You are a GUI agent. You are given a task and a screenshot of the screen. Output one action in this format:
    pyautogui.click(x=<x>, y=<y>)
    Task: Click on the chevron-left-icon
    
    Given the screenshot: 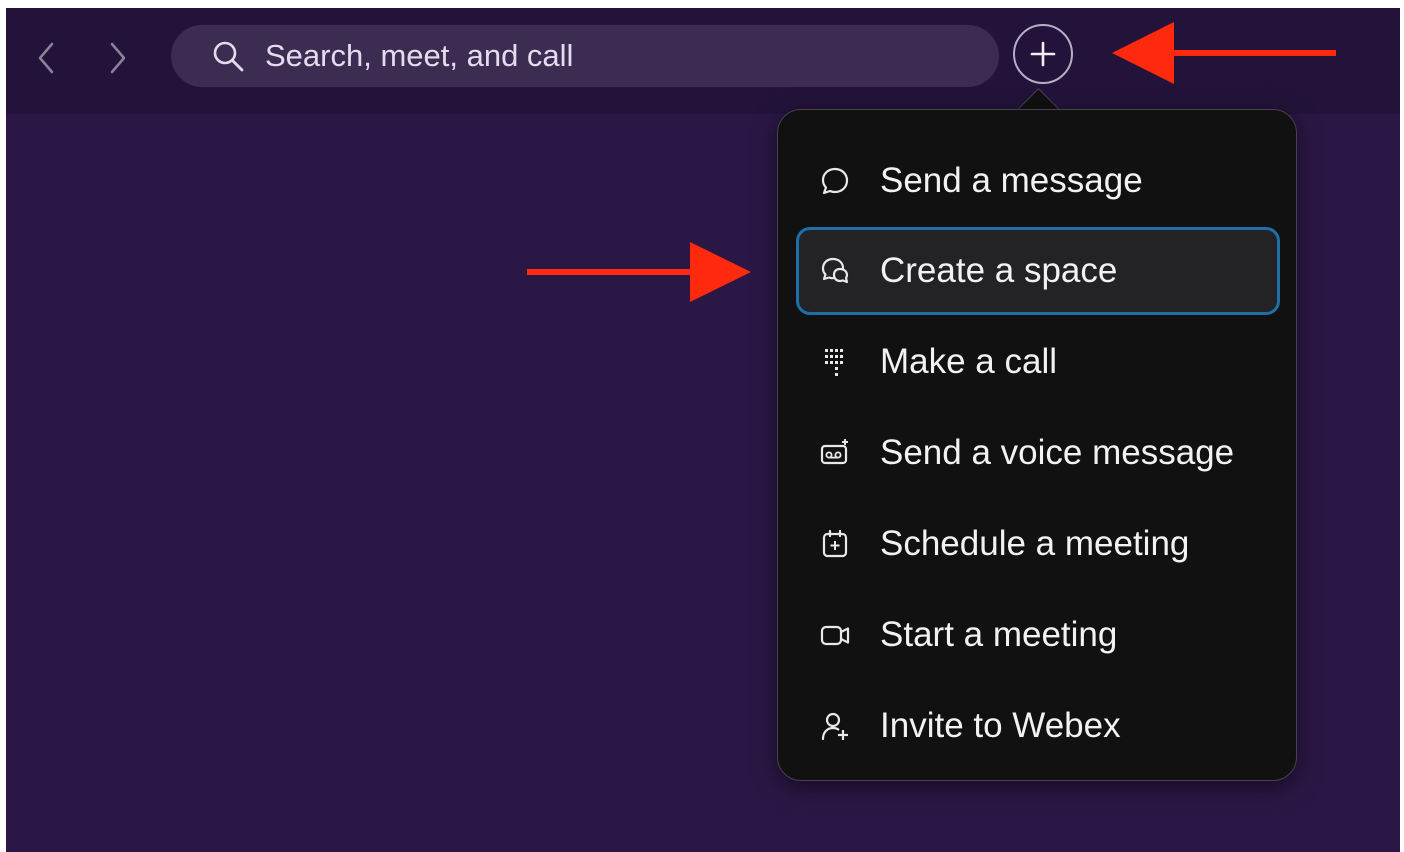 What is the action you would take?
    pyautogui.click(x=46, y=58)
    